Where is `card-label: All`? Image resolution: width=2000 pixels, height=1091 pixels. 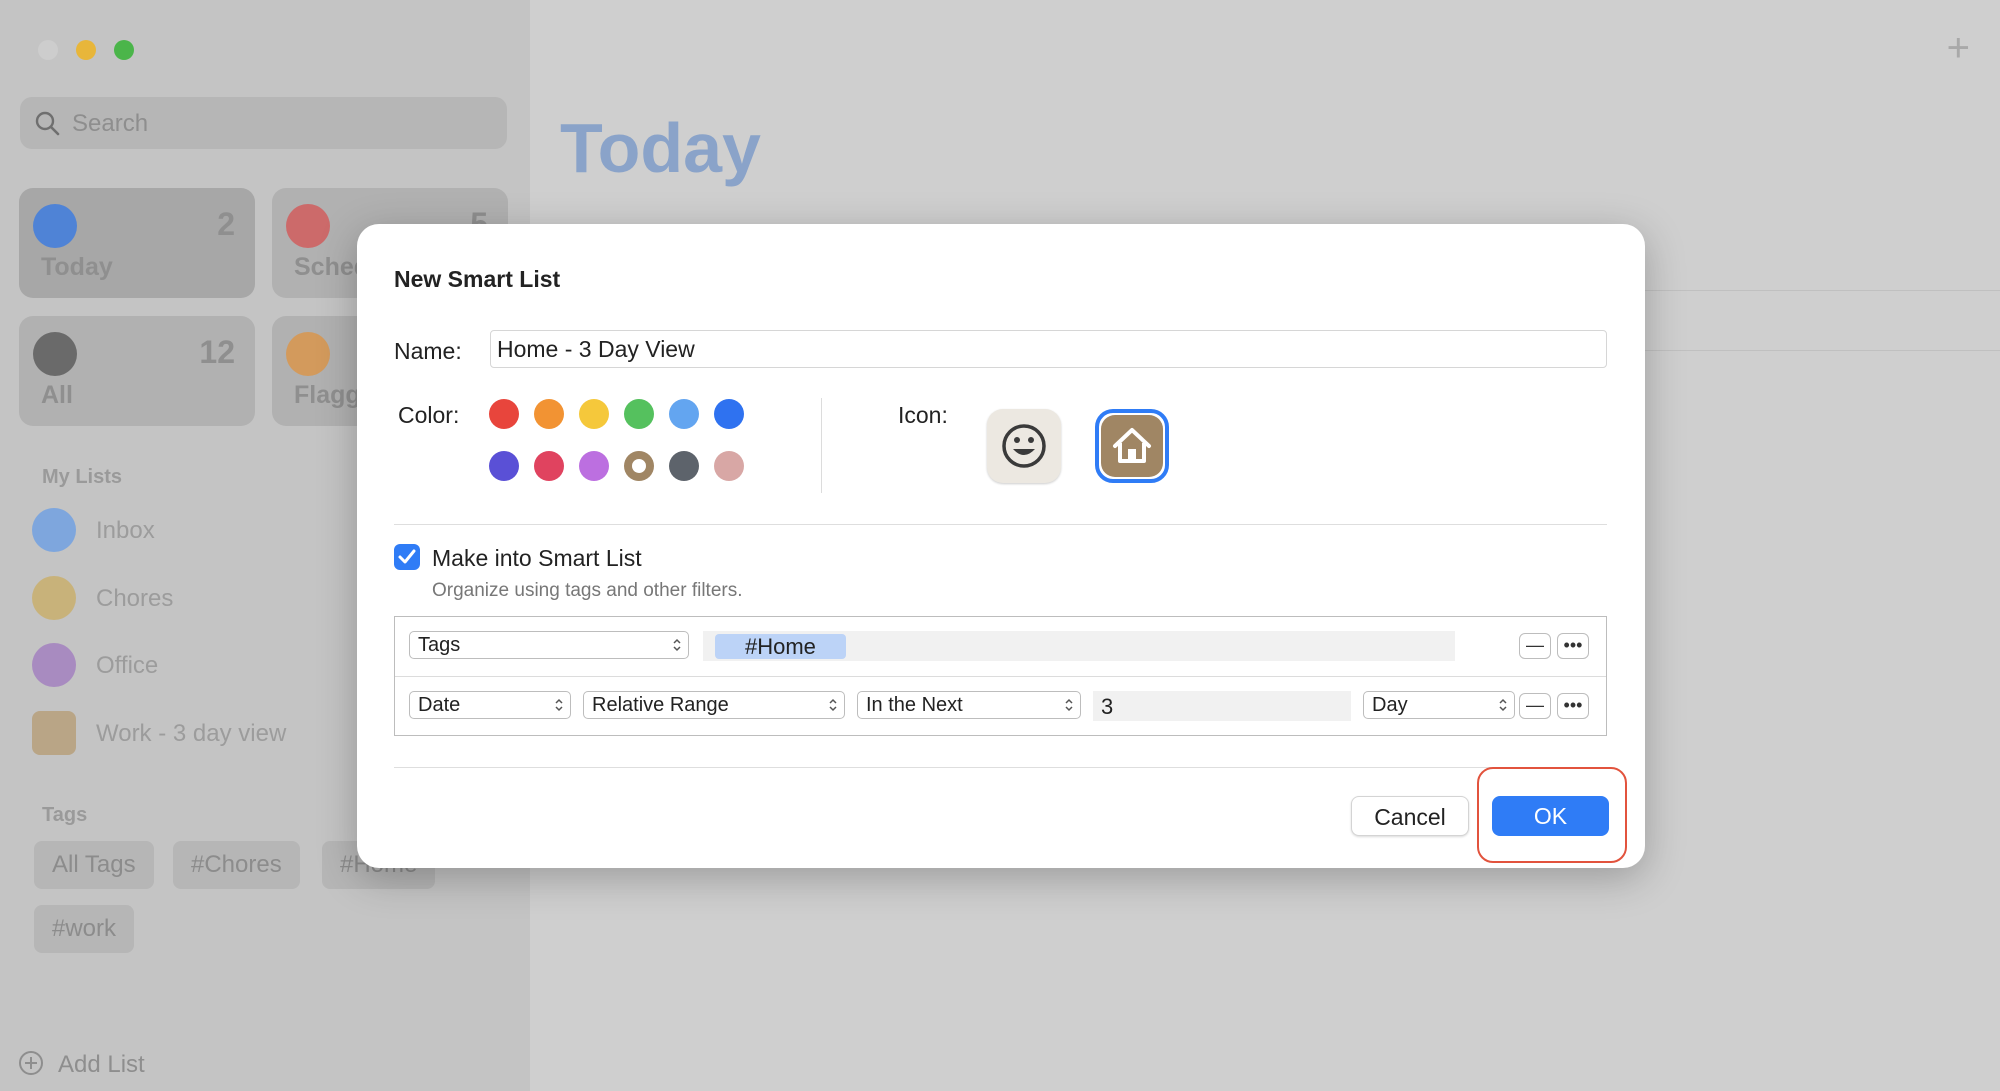
card-label: All is located at coordinates (57, 395).